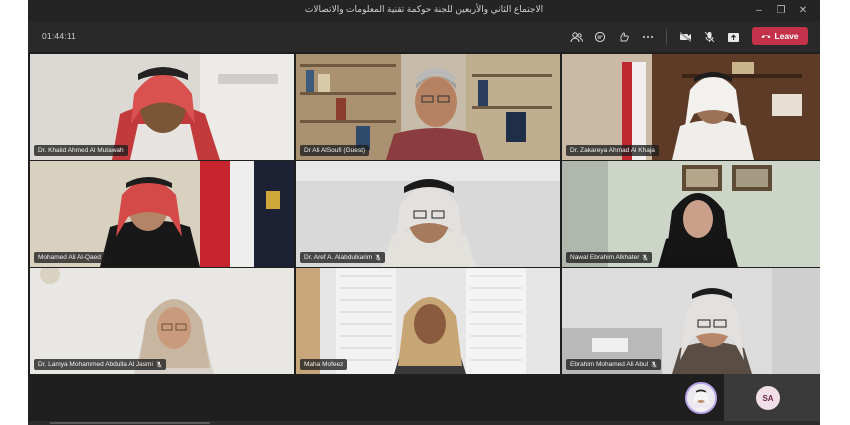  I want to click on taskbar-strip, so click(424, 423).